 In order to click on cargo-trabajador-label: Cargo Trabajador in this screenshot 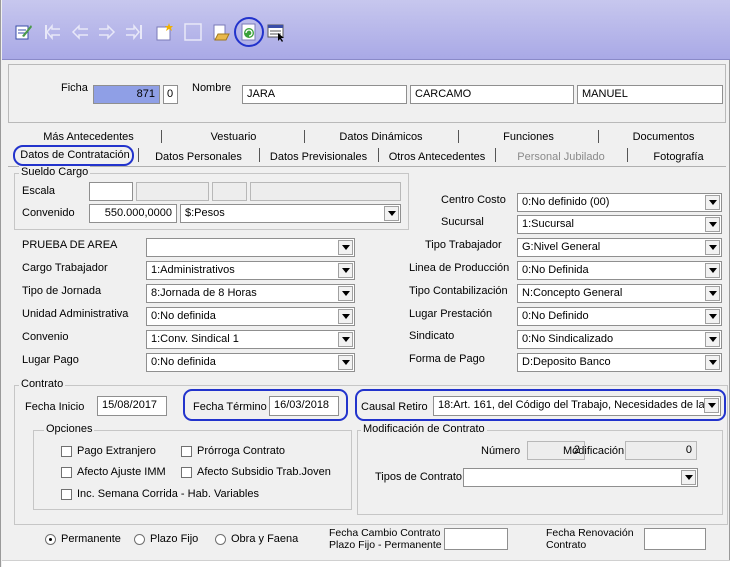, I will do `click(65, 268)`.